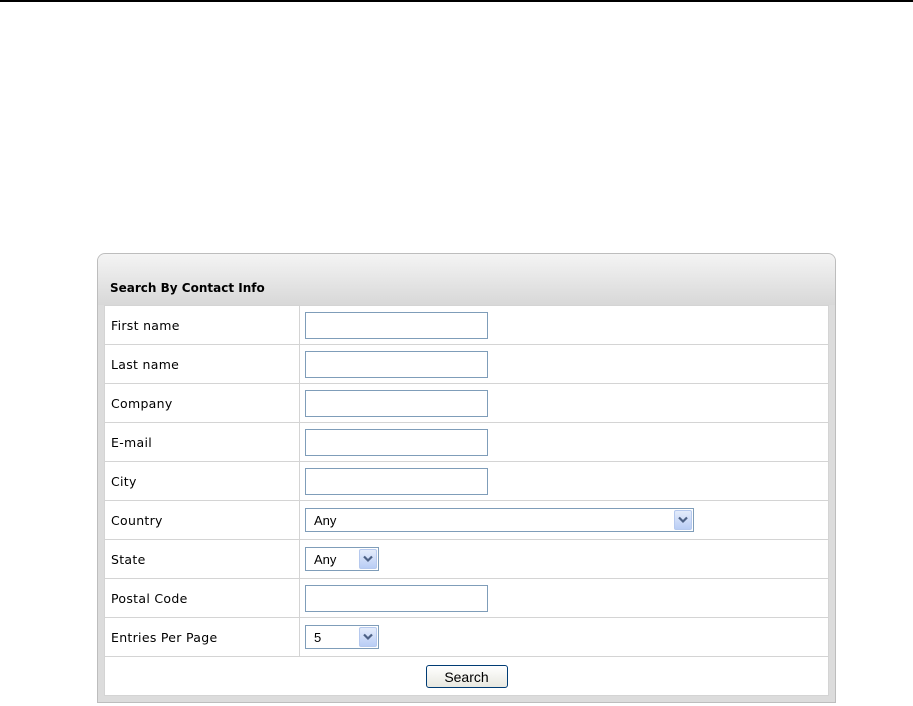 The width and height of the screenshot is (913, 706). I want to click on email-label: E-mail, so click(202, 442).